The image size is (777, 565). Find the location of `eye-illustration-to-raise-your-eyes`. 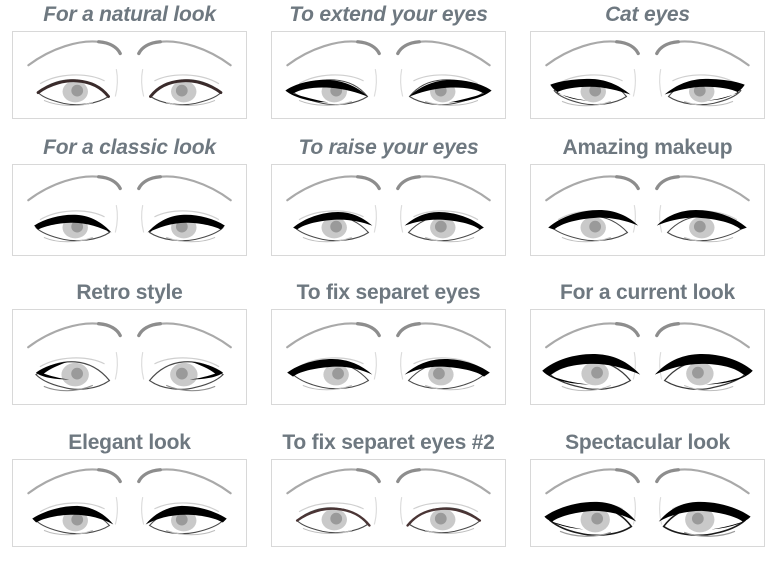

eye-illustration-to-raise-your-eyes is located at coordinates (388, 210).